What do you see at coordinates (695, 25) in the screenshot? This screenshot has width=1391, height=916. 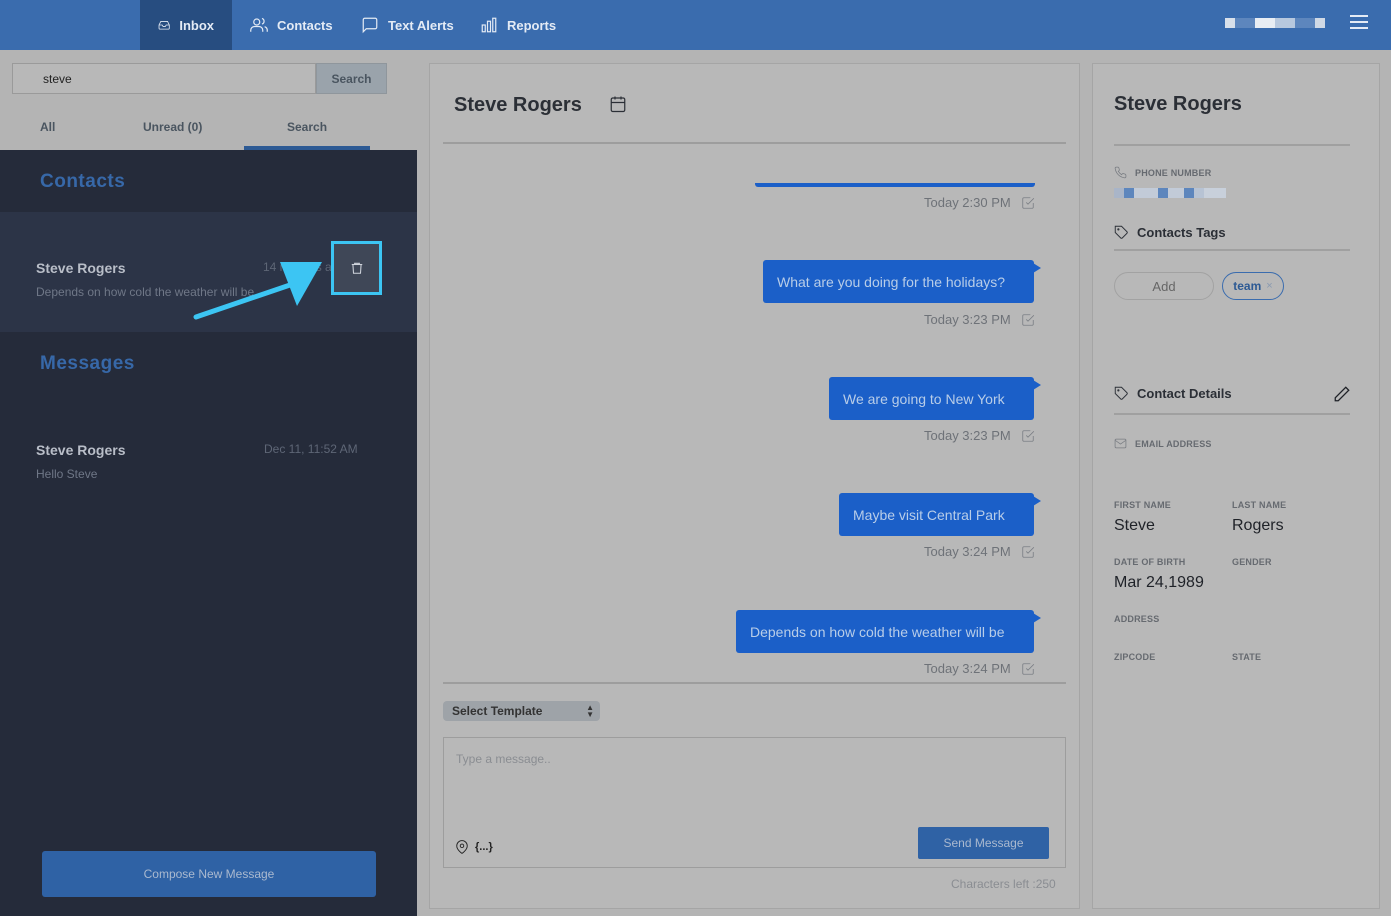 I see `top-nav: Inbox Contacts Text Alerts Reports` at bounding box center [695, 25].